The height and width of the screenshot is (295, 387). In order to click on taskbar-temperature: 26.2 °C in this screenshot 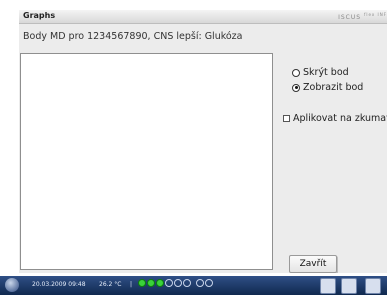, I will do `click(110, 284)`.